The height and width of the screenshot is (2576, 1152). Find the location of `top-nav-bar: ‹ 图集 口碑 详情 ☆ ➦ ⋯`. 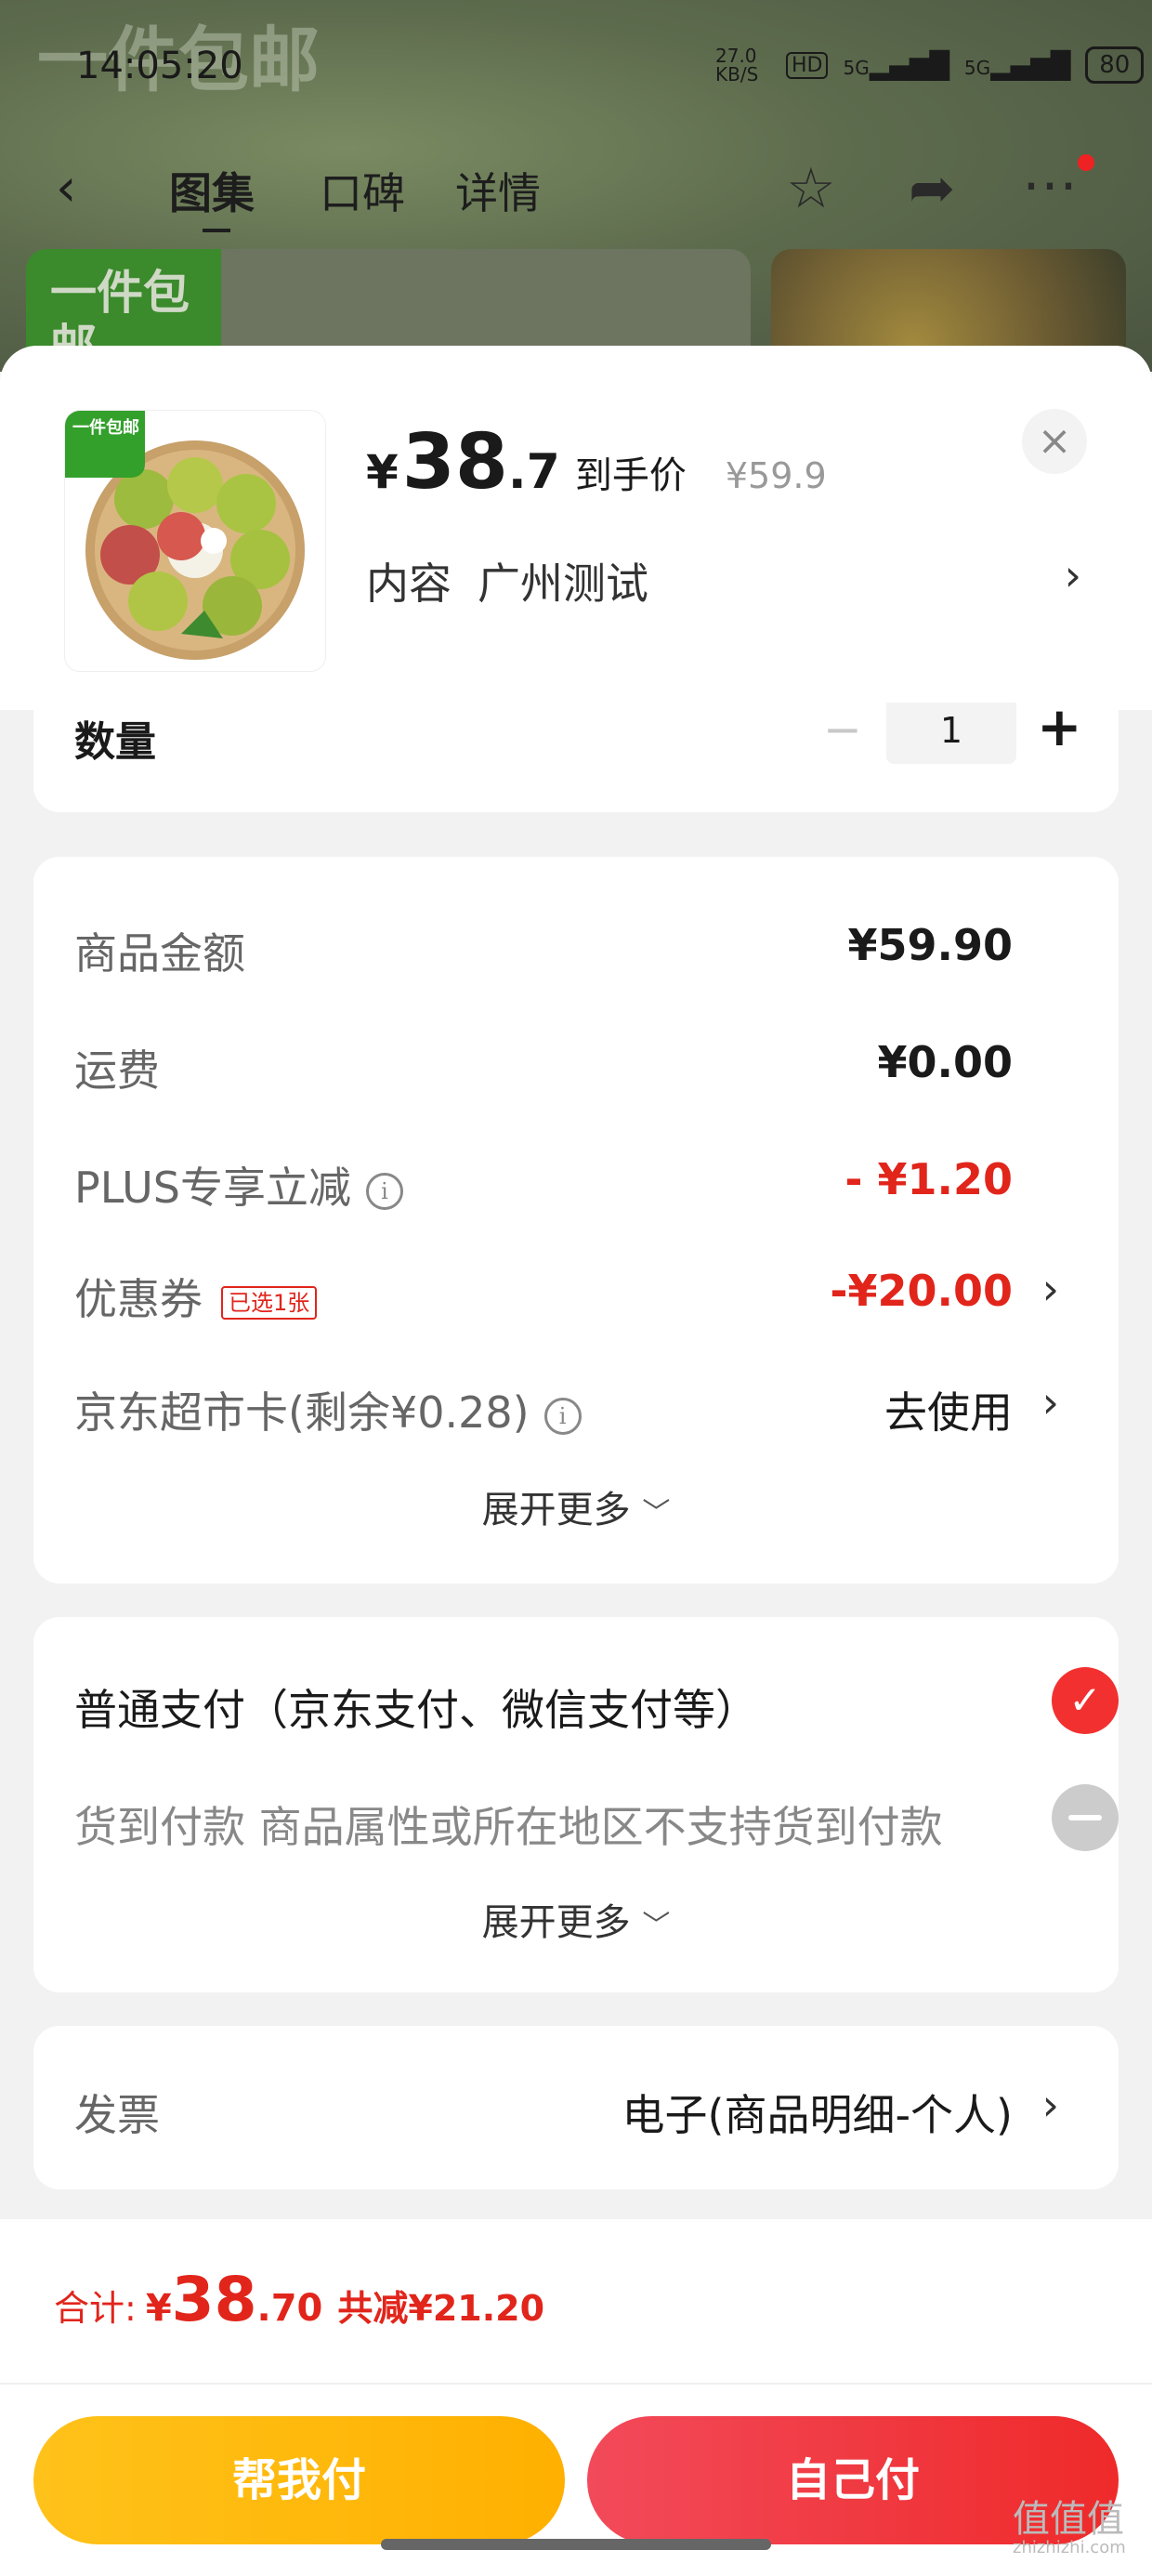

top-nav-bar: ‹ 图集 口碑 详情 ☆ ➦ ⋯ is located at coordinates (576, 190).